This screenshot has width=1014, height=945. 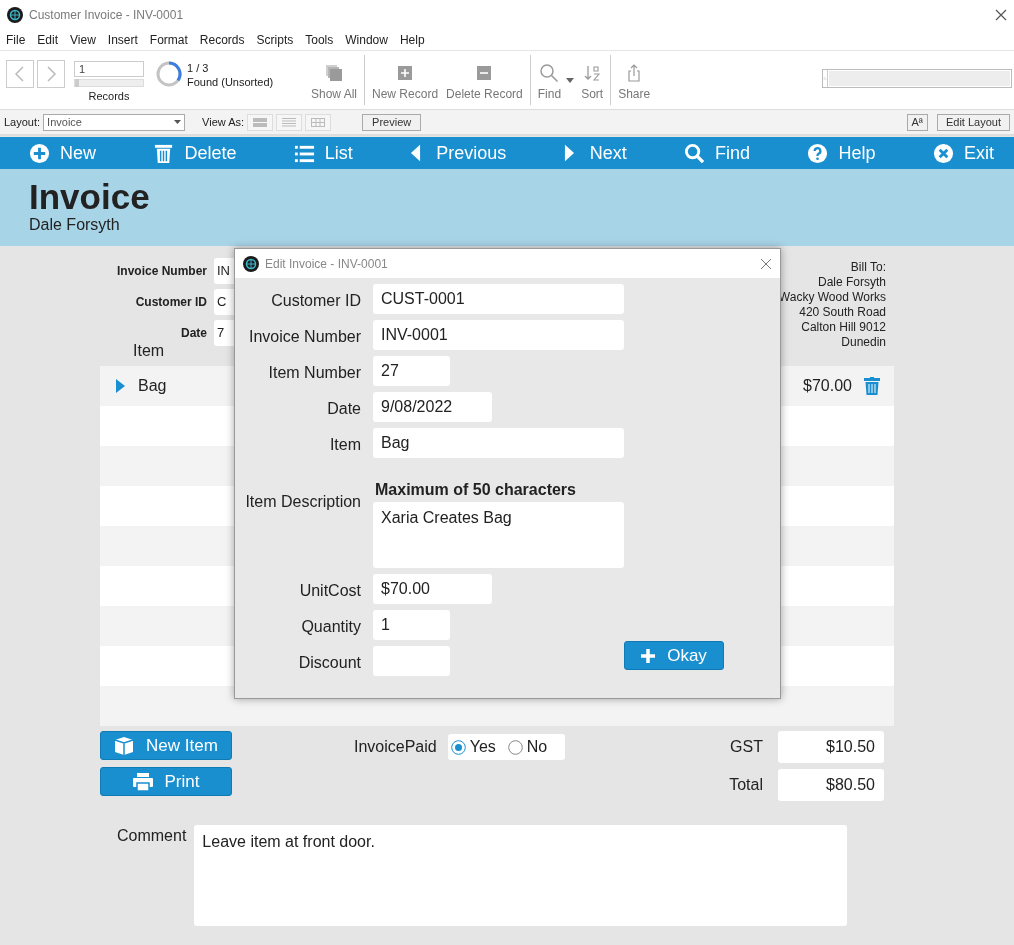 I want to click on input-field: $80.50, so click(x=831, y=785).